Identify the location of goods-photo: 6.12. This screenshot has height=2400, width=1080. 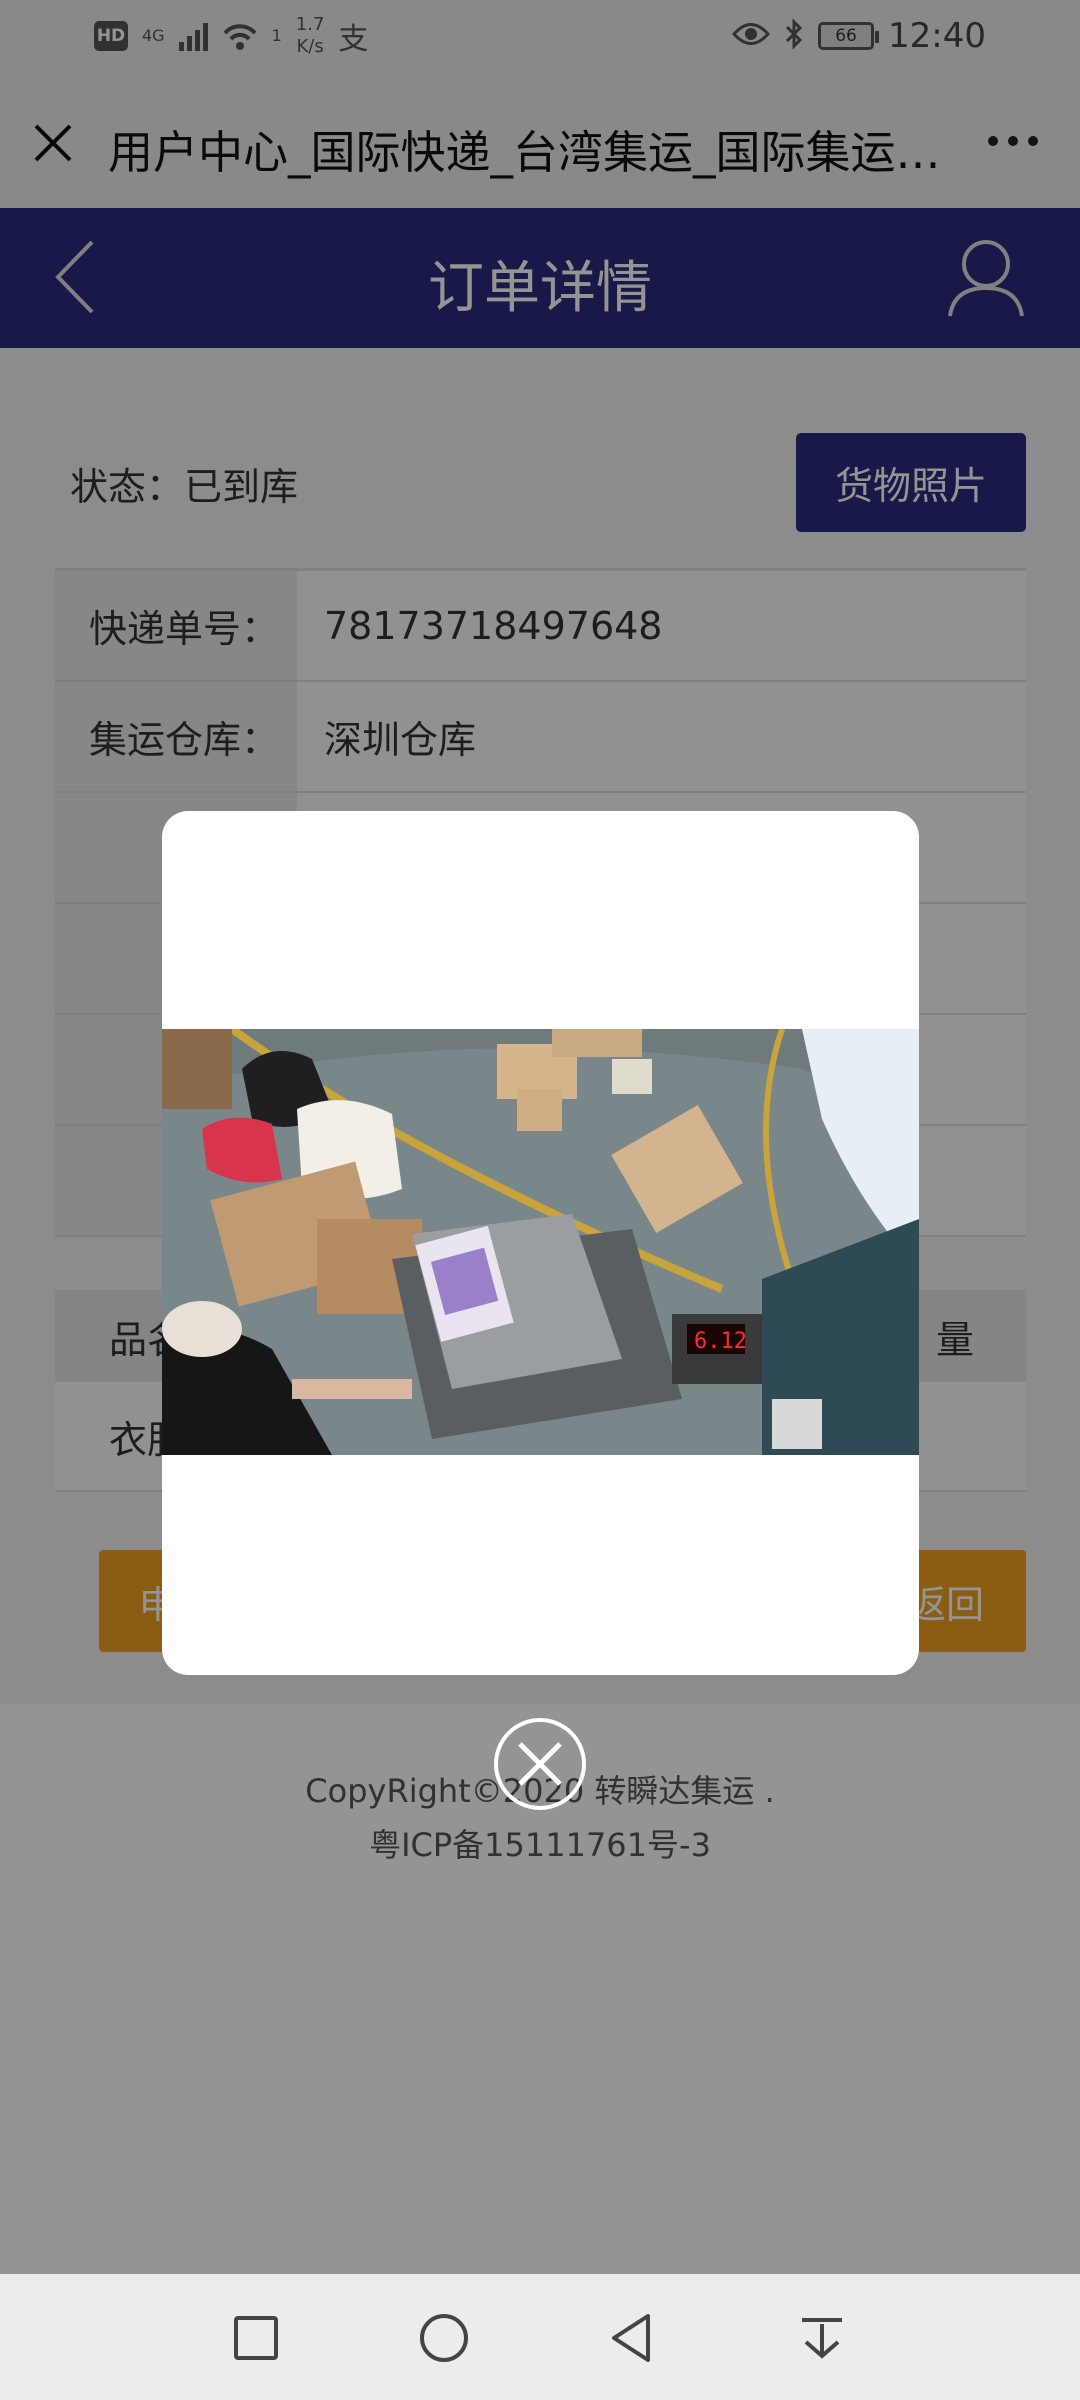
(540, 1242).